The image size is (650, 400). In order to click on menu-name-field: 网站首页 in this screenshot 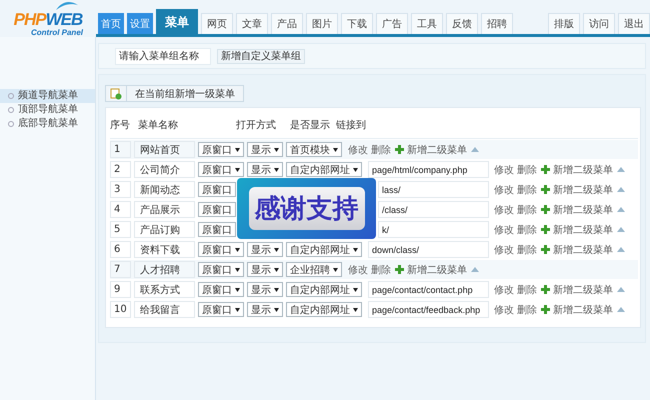, I will do `click(164, 149)`.